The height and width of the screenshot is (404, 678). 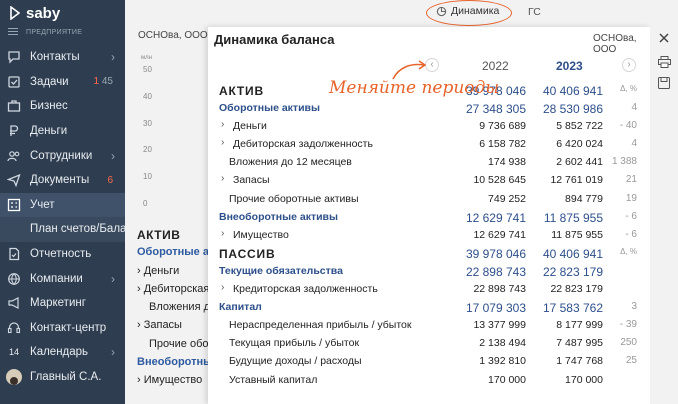 I want to click on delta-value: - 40, so click(x=628, y=126).